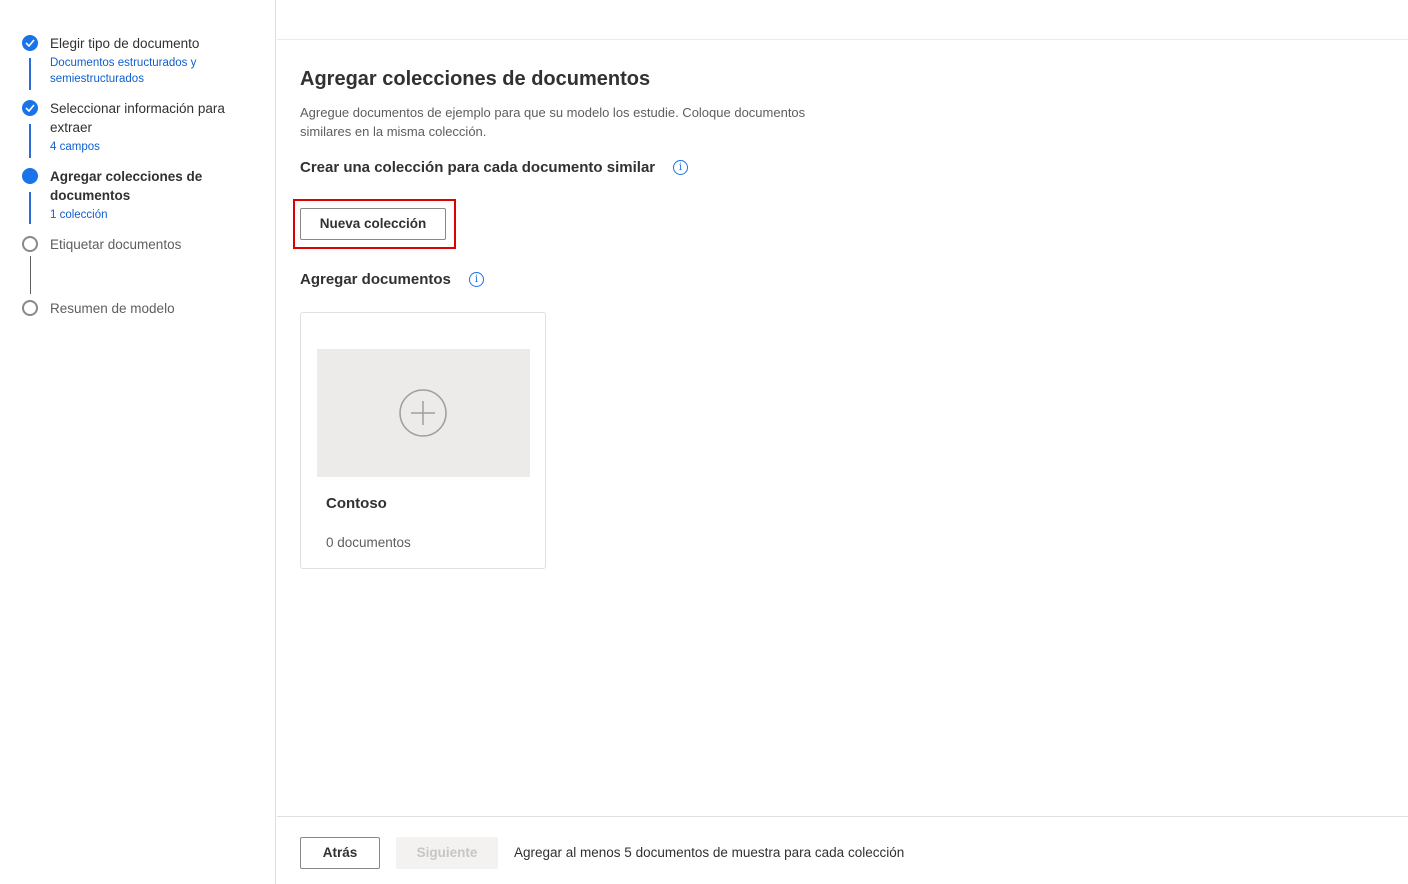 This screenshot has width=1408, height=884. I want to click on collection-document-count: 0 documentos, so click(368, 542).